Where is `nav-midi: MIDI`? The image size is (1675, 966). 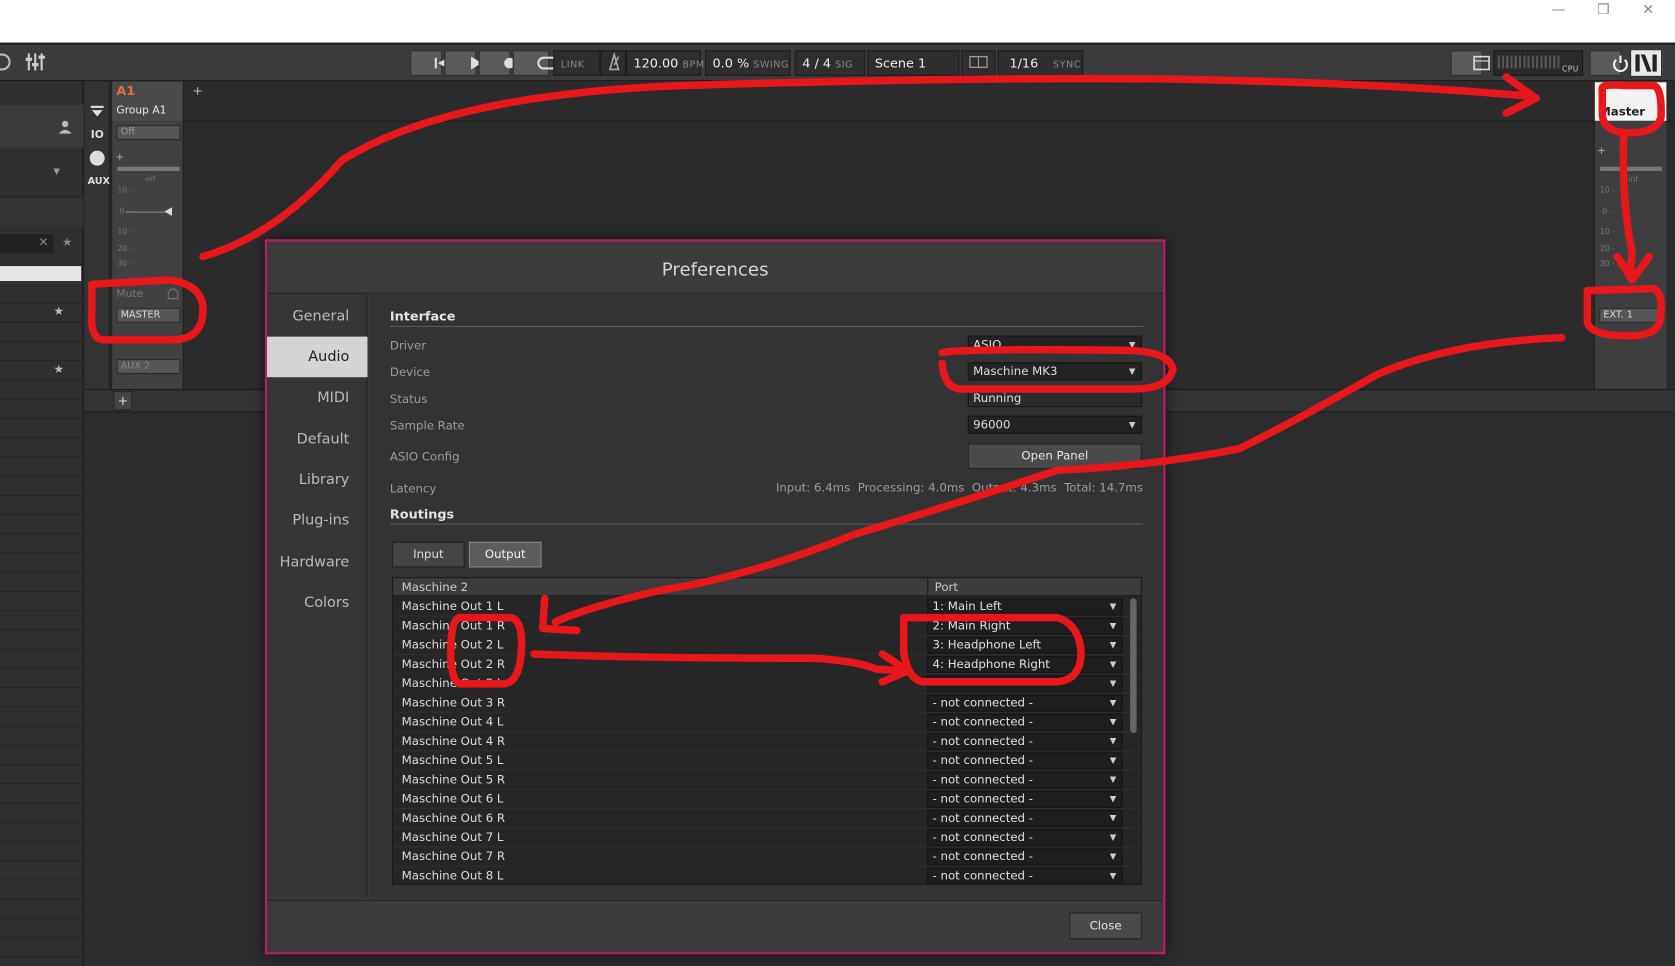 nav-midi: MIDI is located at coordinates (317, 397).